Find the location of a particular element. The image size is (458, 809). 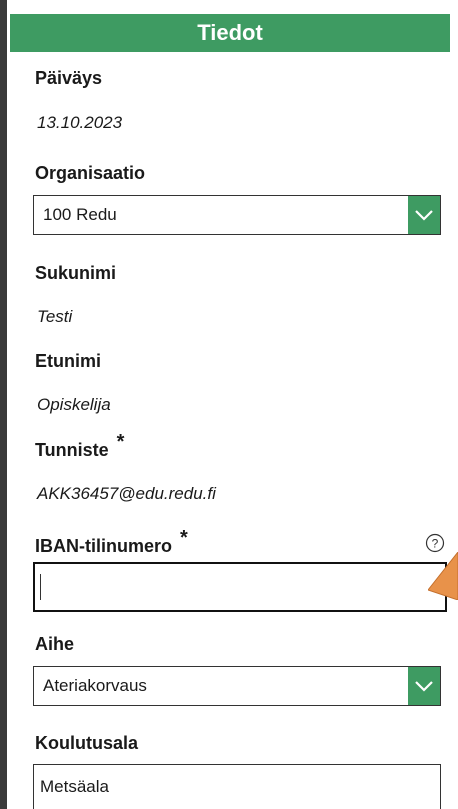

organisaatio-dropdown-button is located at coordinates (424, 215).